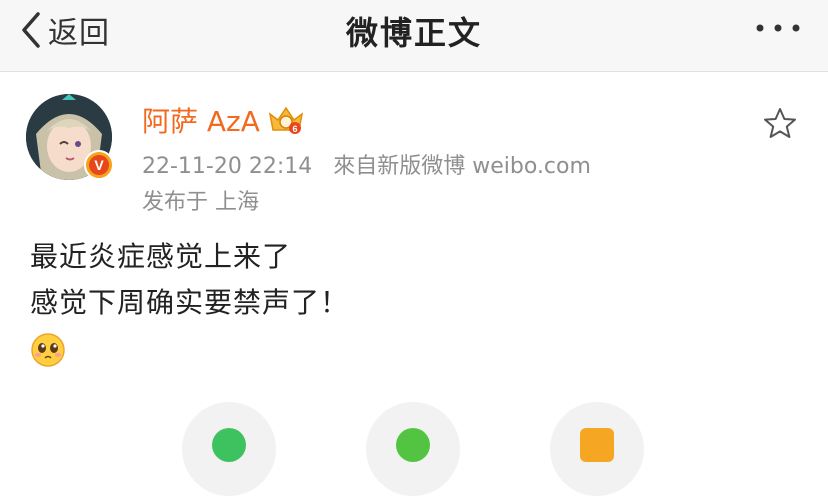 This screenshot has height=496, width=828. Describe the element at coordinates (286, 120) in the screenshot. I see `vip-crown-icon: 6` at that location.